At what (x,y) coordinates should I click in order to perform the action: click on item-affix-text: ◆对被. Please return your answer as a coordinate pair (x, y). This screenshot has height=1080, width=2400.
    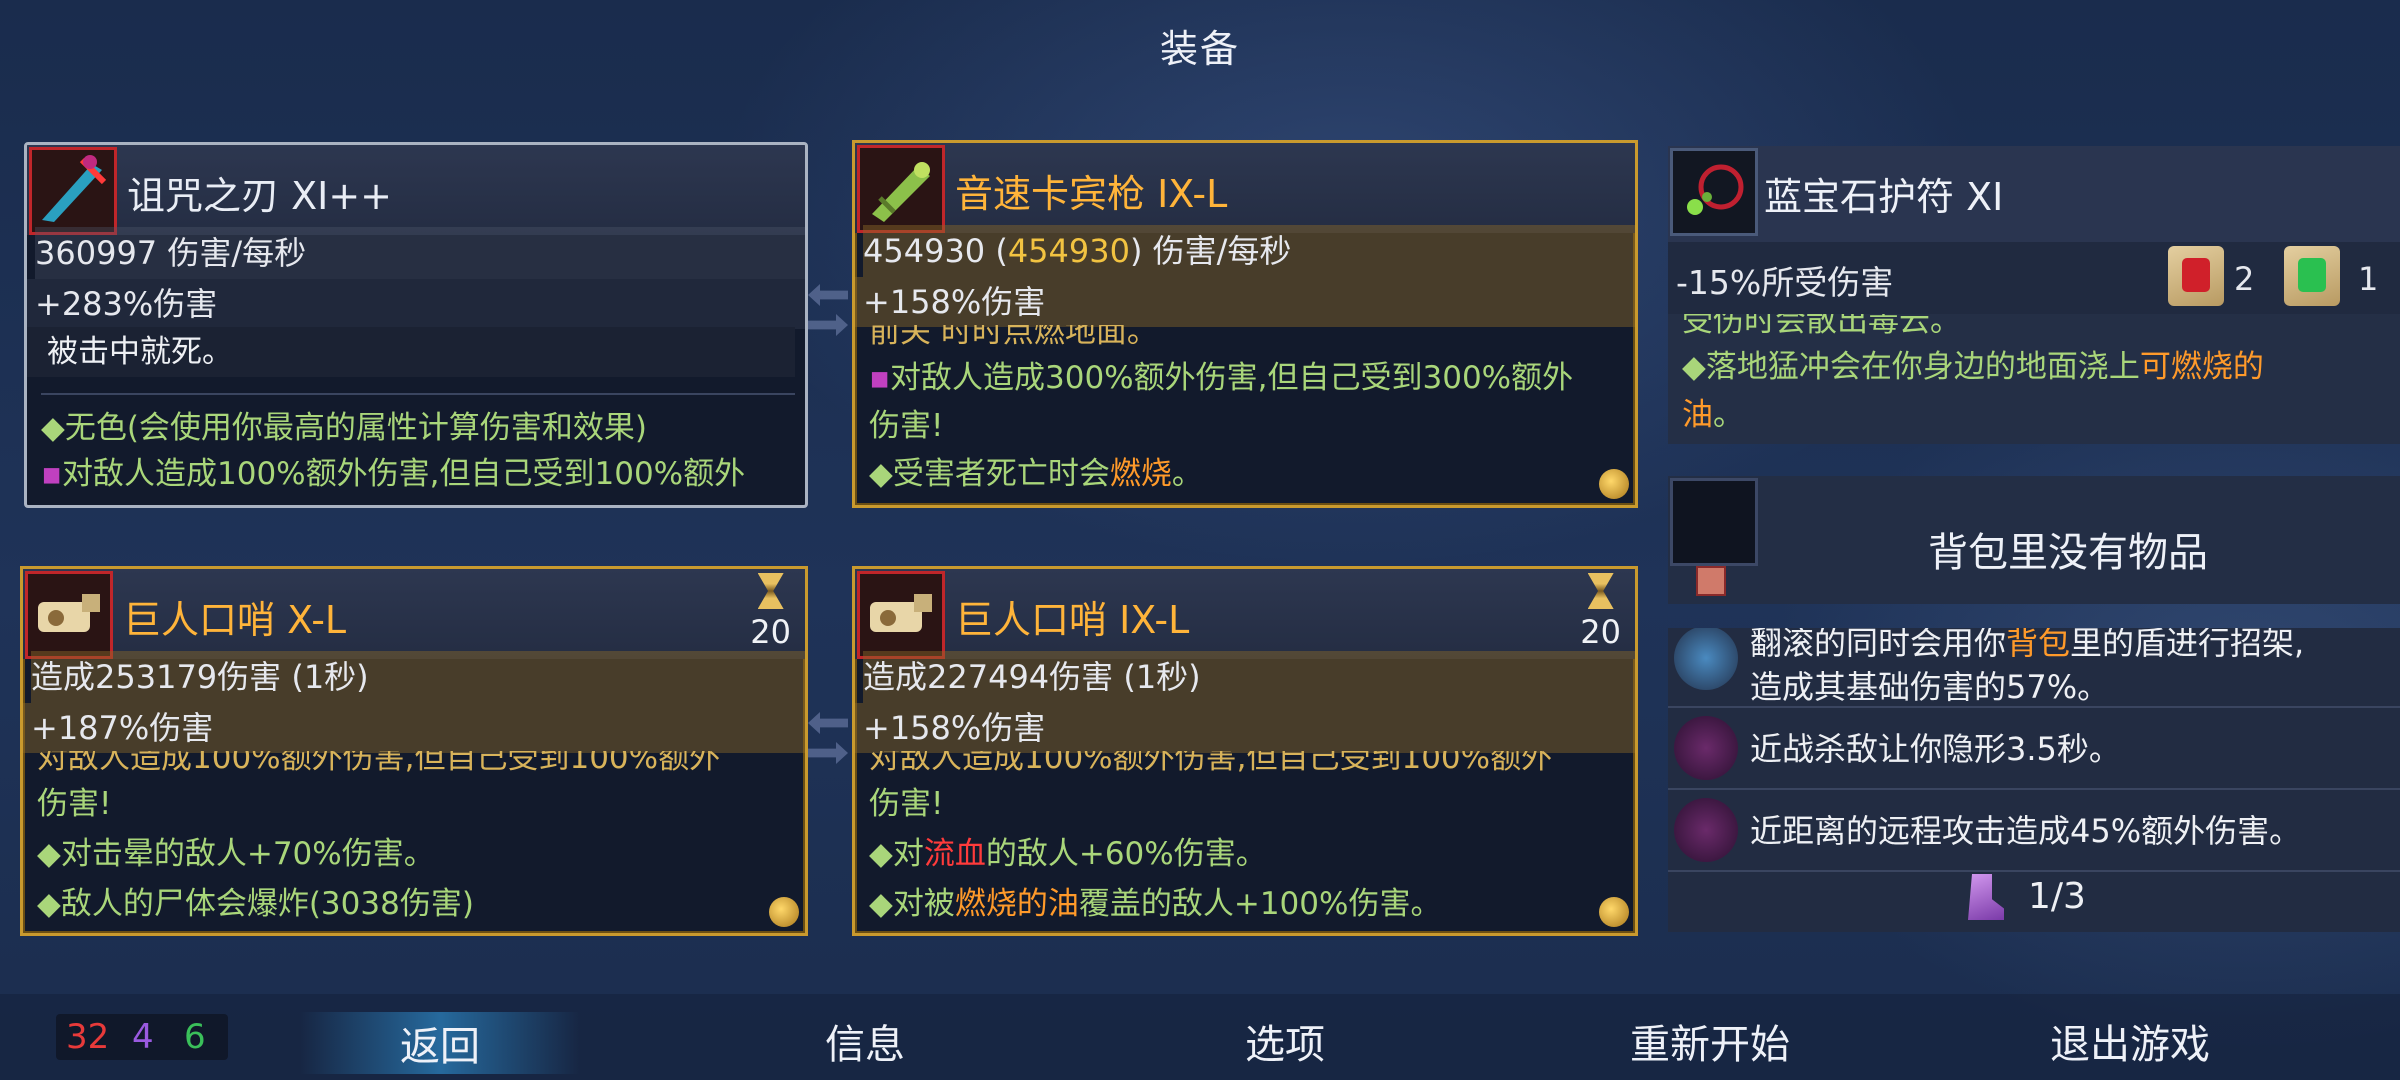
    Looking at the image, I should click on (912, 904).